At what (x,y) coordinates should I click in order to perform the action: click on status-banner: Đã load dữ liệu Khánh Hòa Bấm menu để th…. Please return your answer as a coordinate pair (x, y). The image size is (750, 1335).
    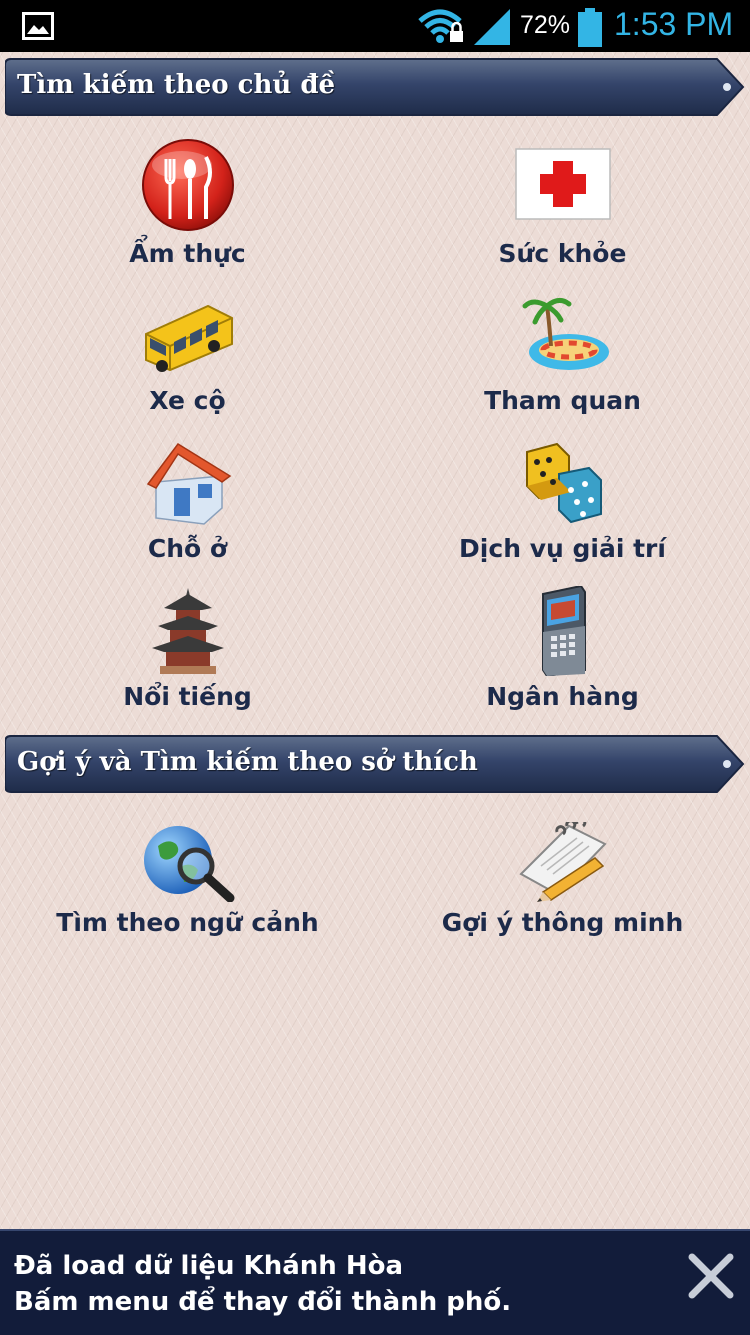
    Looking at the image, I should click on (375, 1282).